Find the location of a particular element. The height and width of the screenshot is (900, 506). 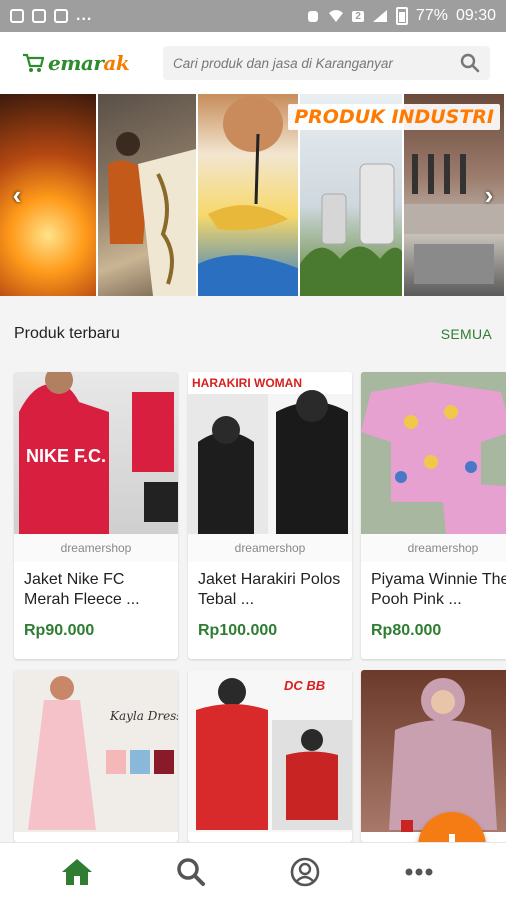

latest-products-header: Produk terbaru SEMUA is located at coordinates (253, 334).